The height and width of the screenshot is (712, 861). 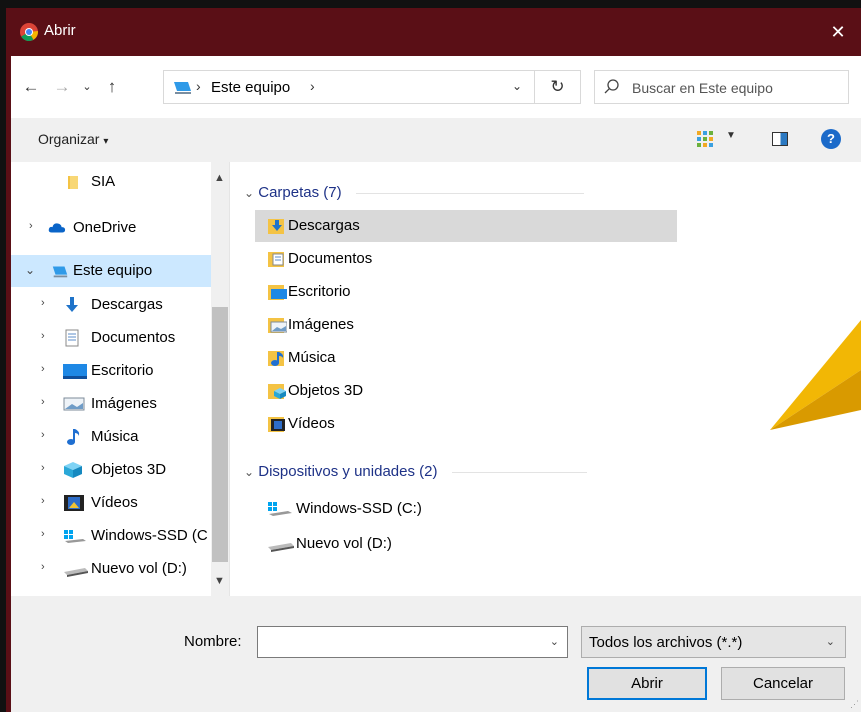 What do you see at coordinates (611, 86) in the screenshot?
I see `search-icon` at bounding box center [611, 86].